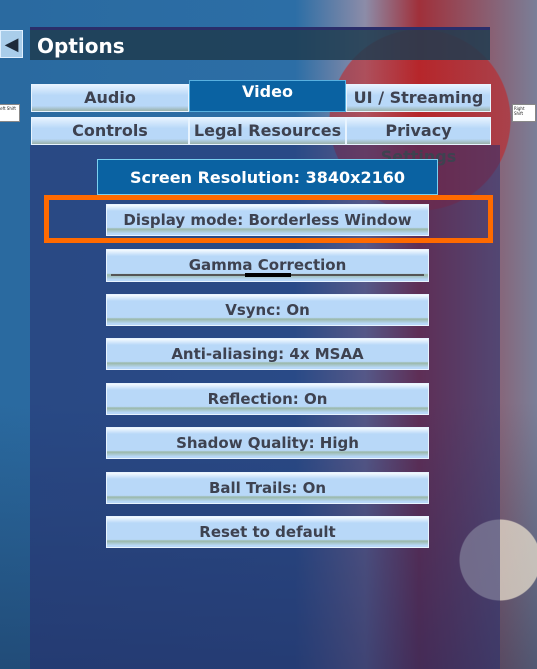 The width and height of the screenshot is (537, 669). Describe the element at coordinates (110, 98) in the screenshot. I see `tab-audio: Audio` at that location.